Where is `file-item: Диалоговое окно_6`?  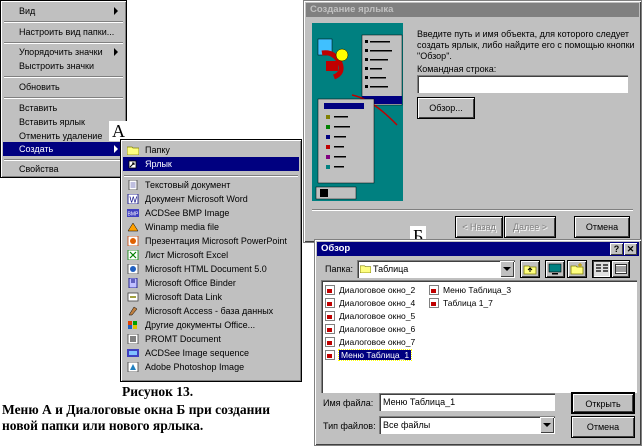
file-item: Диалоговое окно_6 is located at coordinates (370, 329).